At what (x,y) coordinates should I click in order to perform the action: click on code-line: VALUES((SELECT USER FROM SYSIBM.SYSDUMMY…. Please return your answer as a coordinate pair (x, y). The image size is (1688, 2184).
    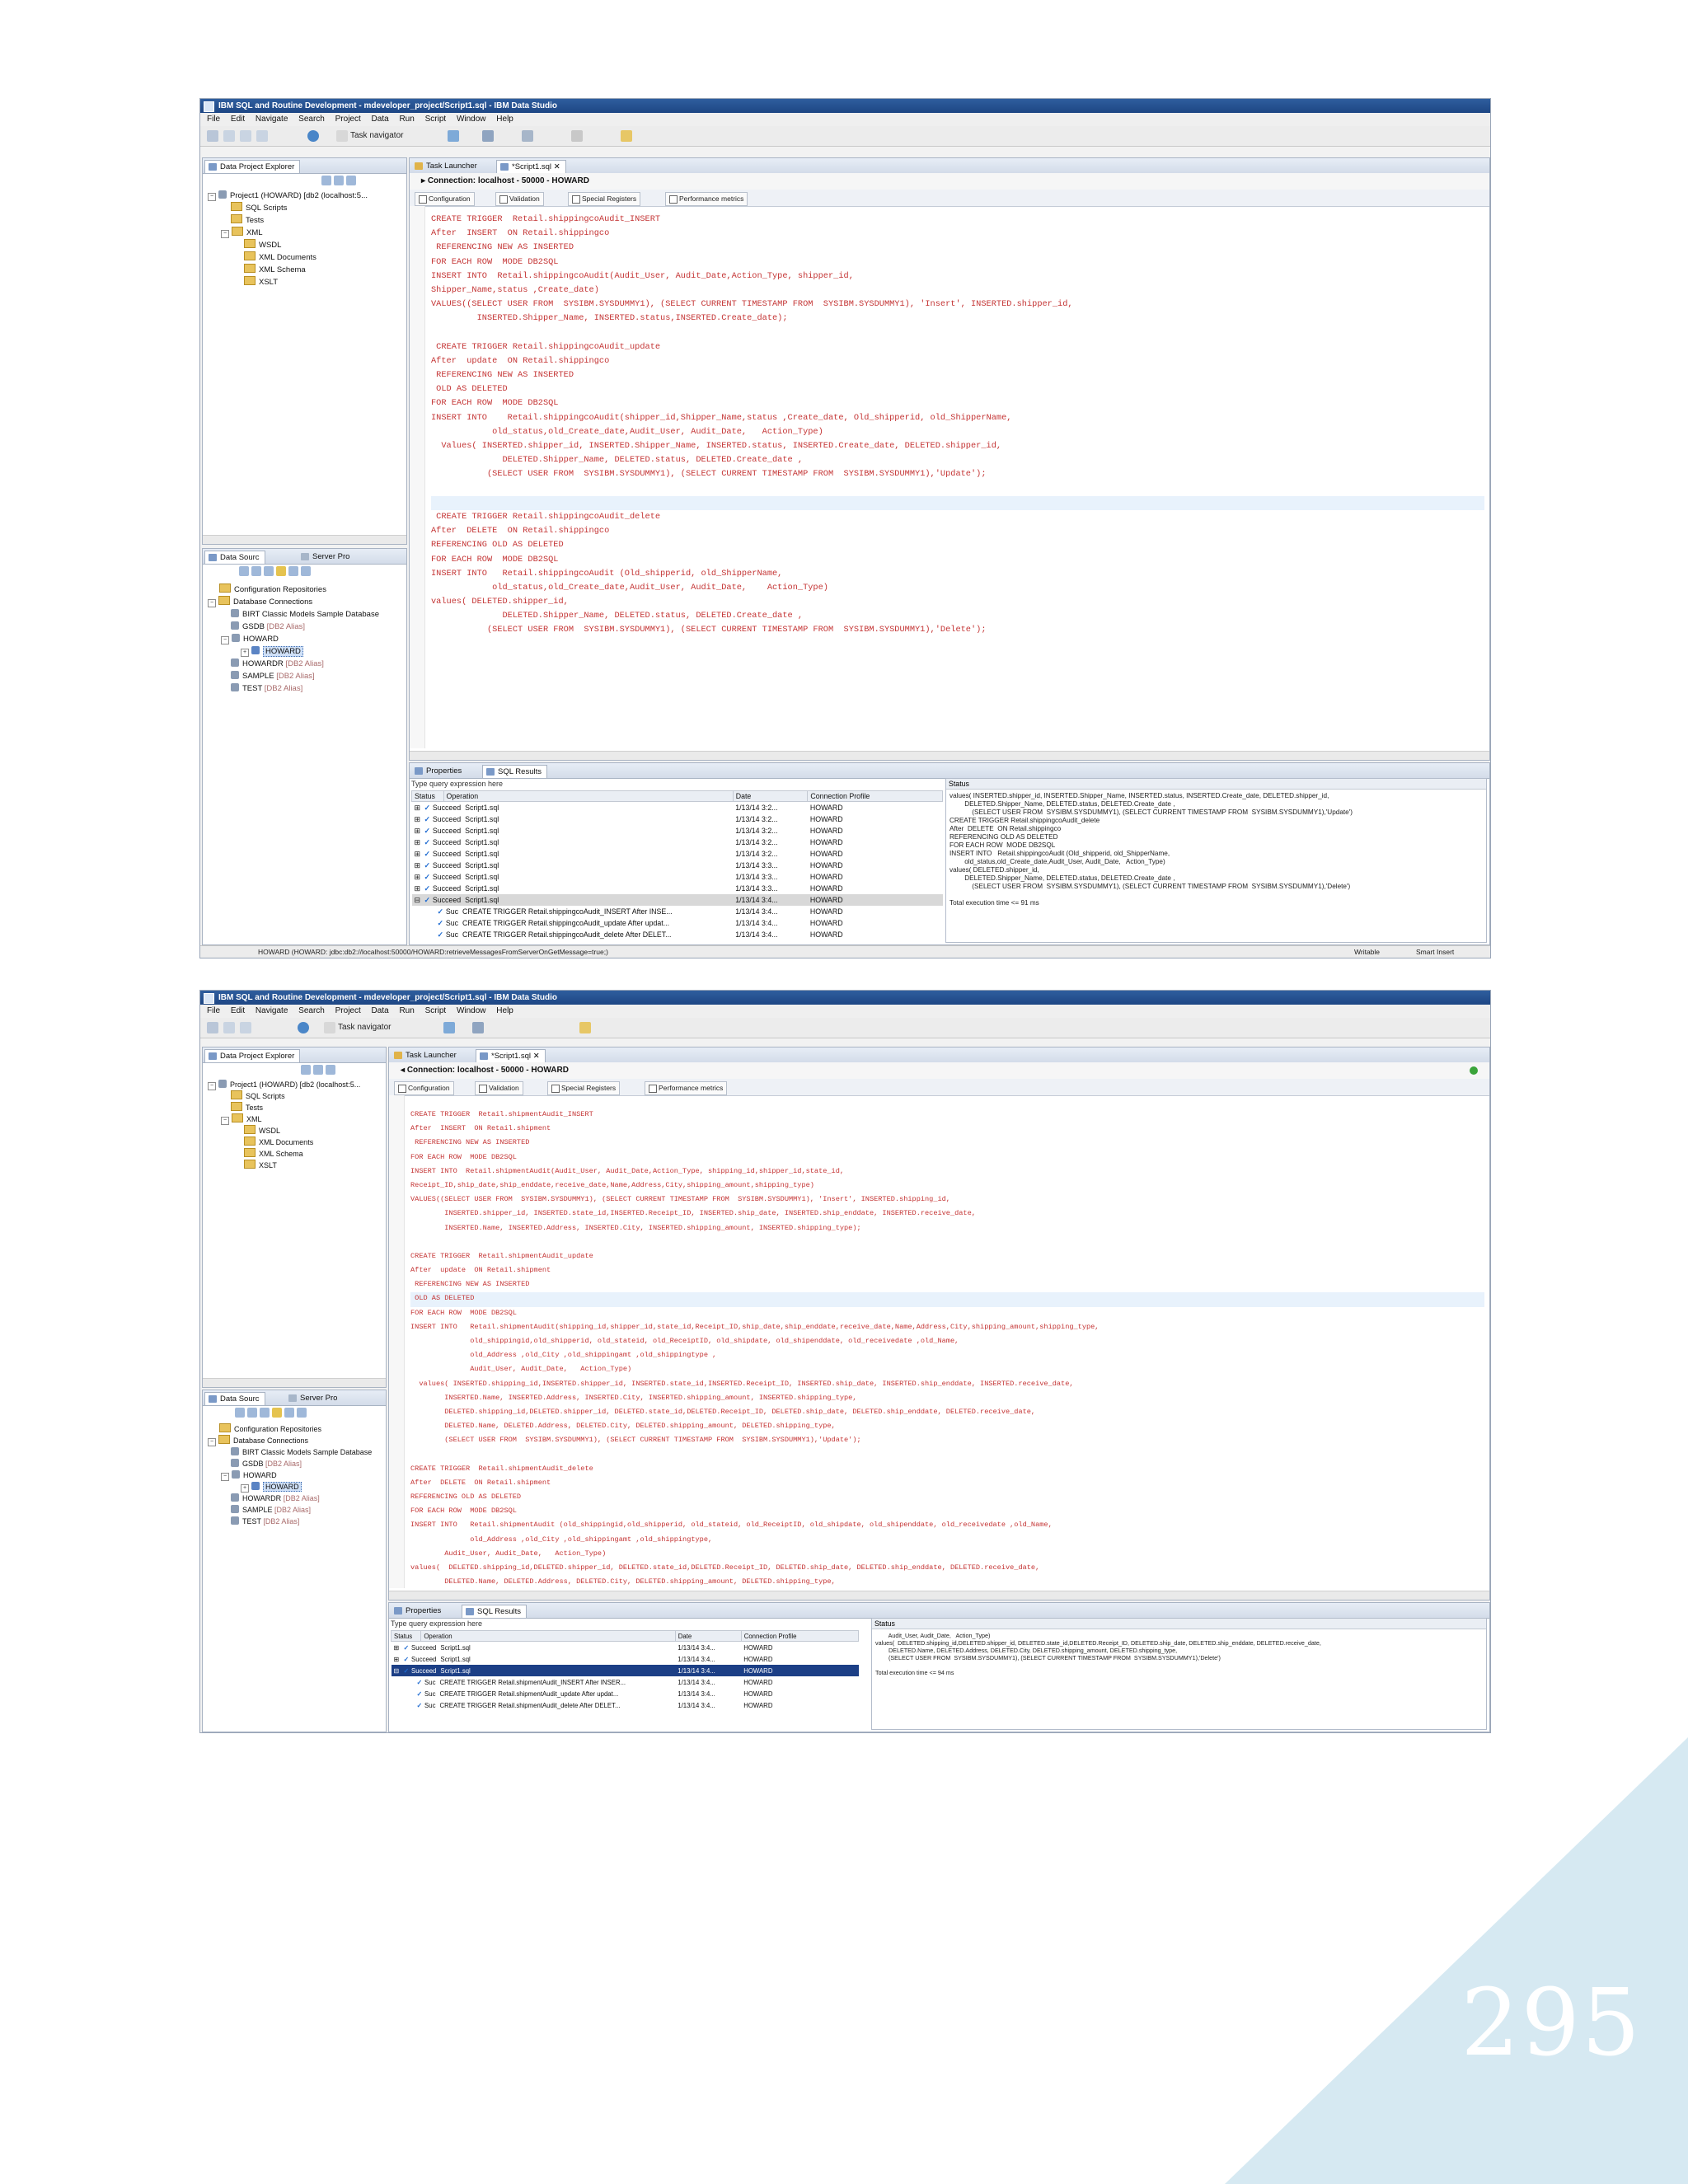
    Looking at the image, I should click on (958, 305).